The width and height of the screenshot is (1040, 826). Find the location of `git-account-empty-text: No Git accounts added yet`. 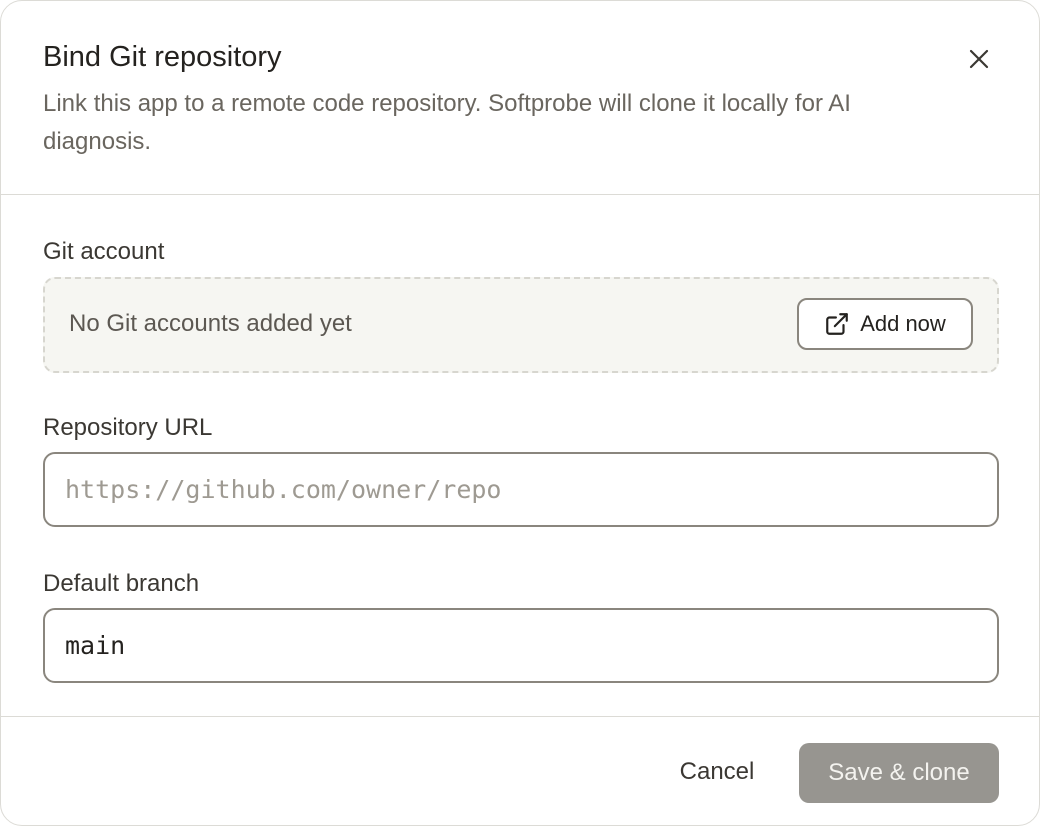

git-account-empty-text: No Git accounts added yet is located at coordinates (210, 323).